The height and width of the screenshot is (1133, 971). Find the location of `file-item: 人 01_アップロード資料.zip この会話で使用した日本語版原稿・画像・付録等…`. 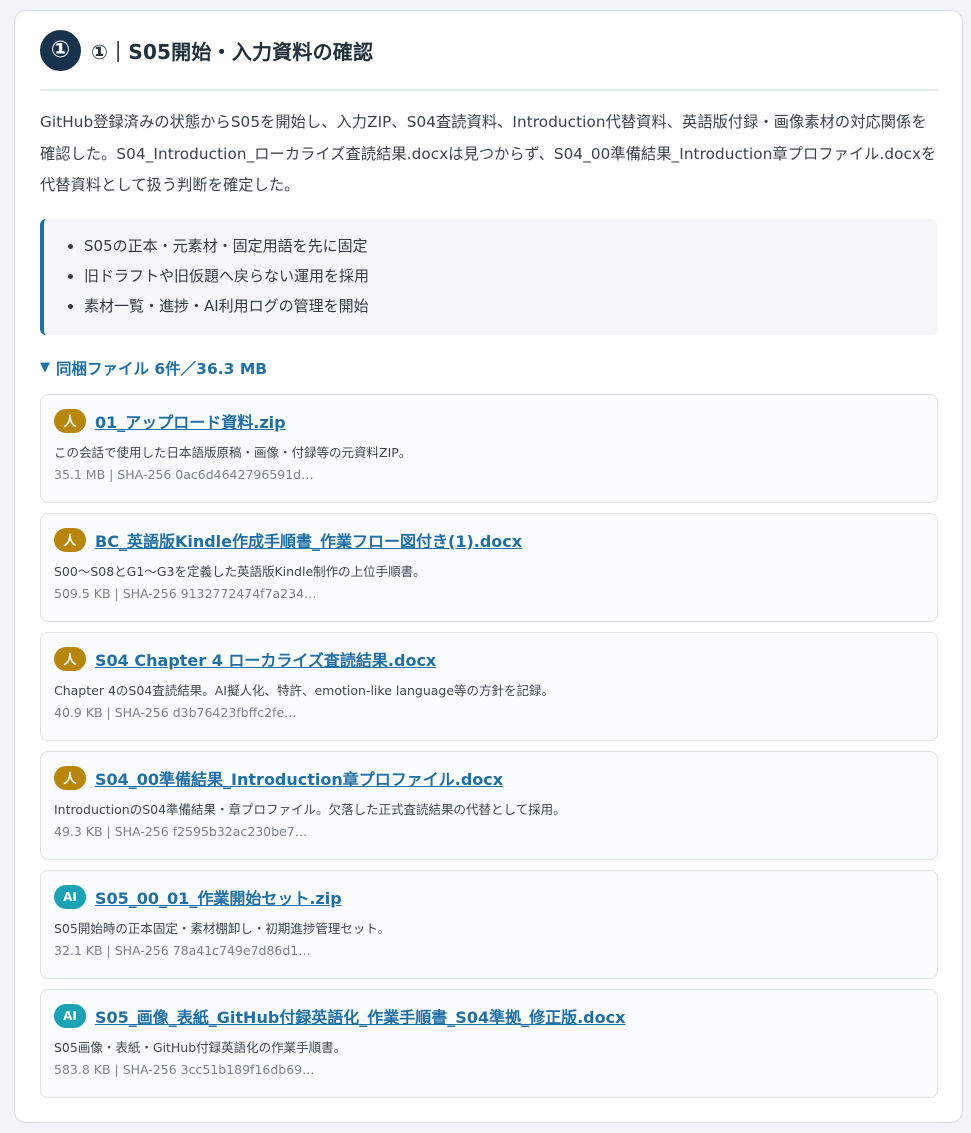

file-item: 人 01_アップロード資料.zip この会話で使用した日本語版原稿・画像・付録等… is located at coordinates (489, 448).